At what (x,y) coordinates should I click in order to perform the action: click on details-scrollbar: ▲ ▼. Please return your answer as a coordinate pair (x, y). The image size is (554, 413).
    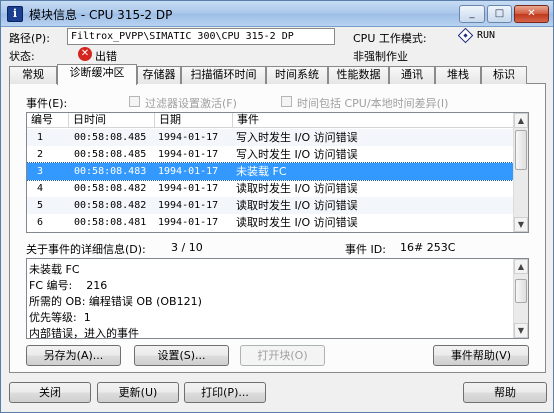
    Looking at the image, I should click on (520, 298).